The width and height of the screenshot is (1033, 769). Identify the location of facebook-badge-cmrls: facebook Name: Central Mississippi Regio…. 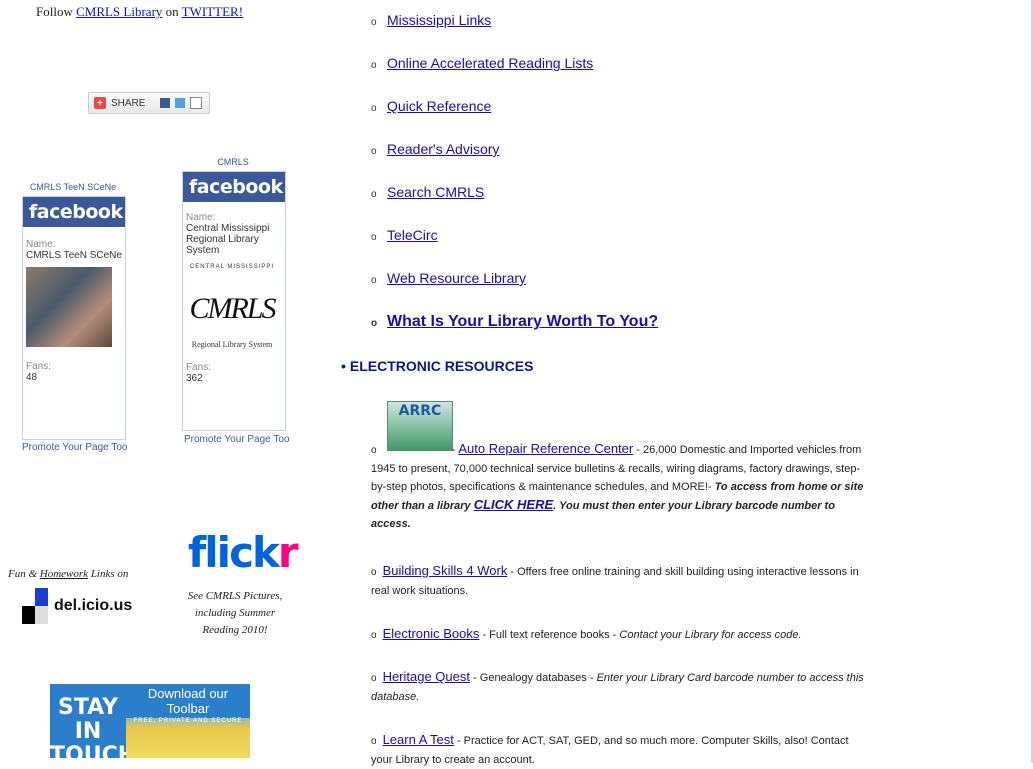
(234, 301).